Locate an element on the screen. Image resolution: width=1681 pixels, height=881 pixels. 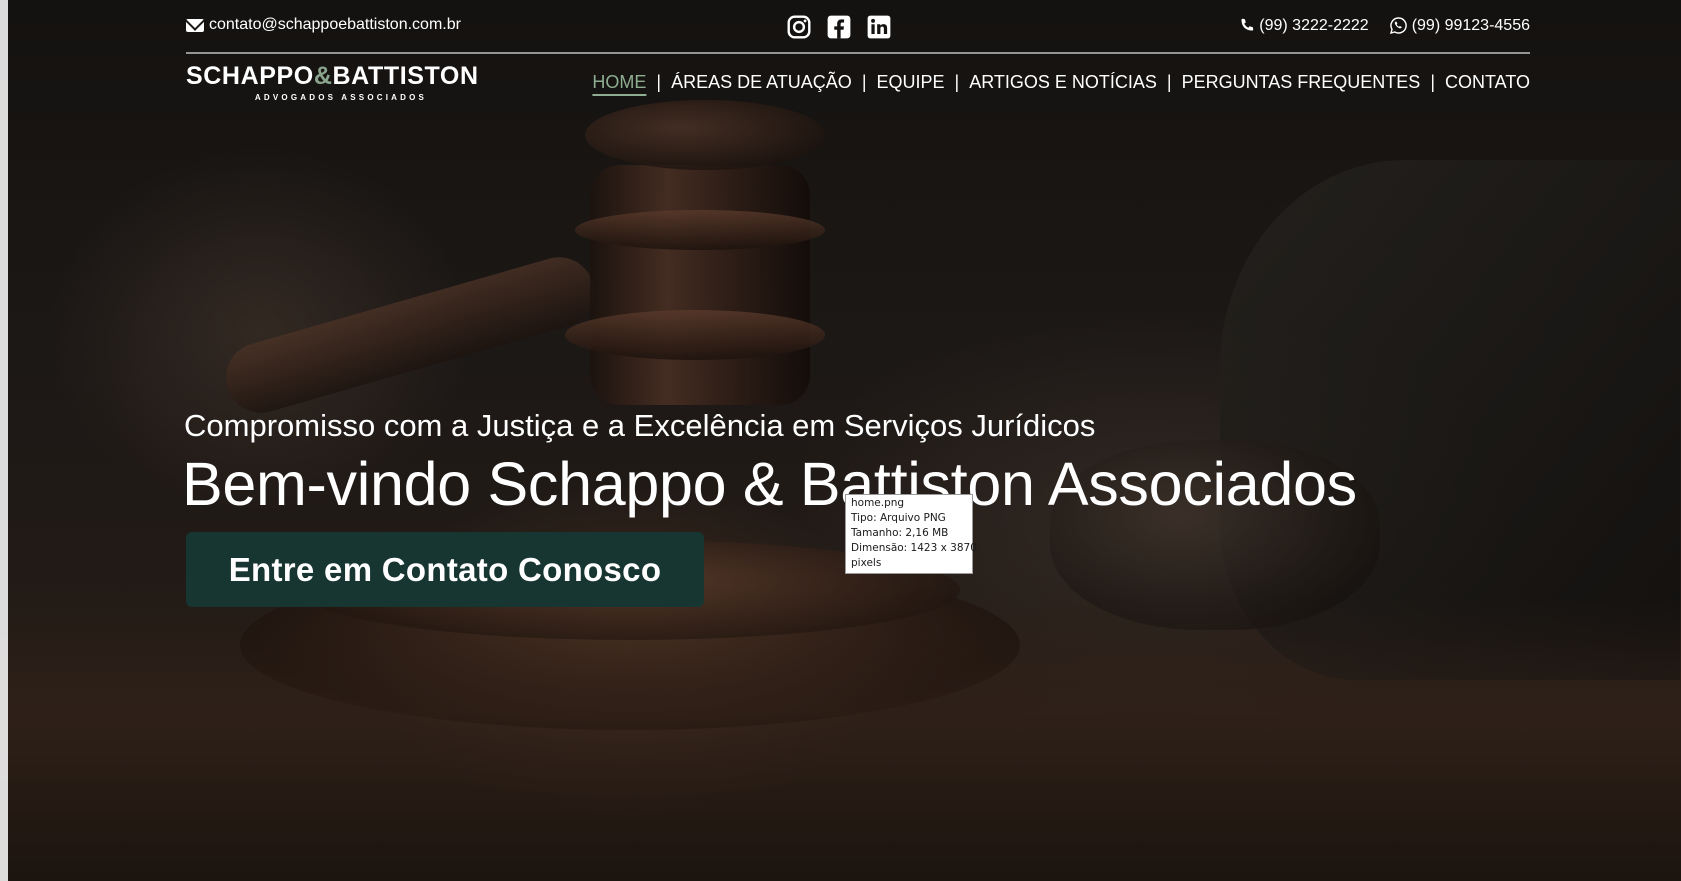
tooltip-dimension-unit: pixels is located at coordinates (866, 563).